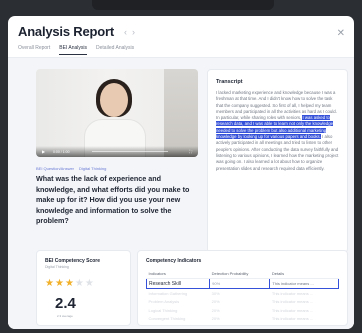  I want to click on competency-score-title: BEI Competency Score, so click(73, 261).